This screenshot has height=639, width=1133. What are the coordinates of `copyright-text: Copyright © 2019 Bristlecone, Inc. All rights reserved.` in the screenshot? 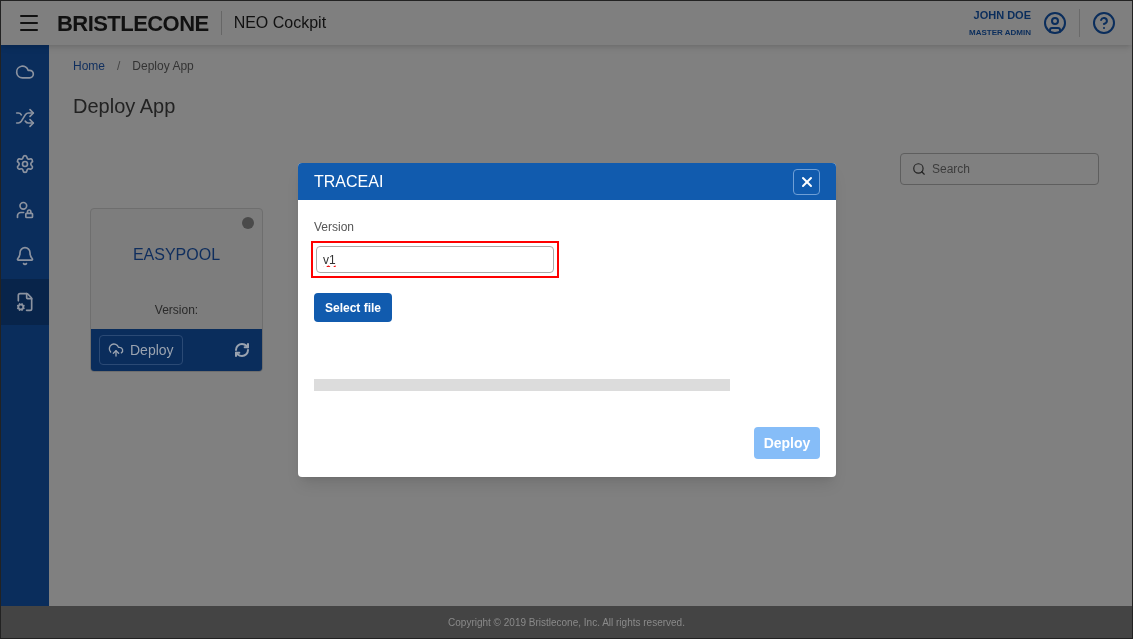 It's located at (566, 622).